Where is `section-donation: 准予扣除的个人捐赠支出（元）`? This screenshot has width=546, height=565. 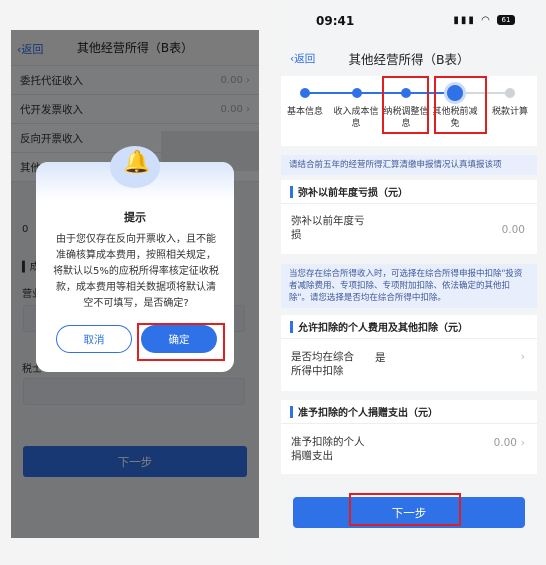 section-donation: 准予扣除的个人捐赠支出（元） is located at coordinates (409, 412).